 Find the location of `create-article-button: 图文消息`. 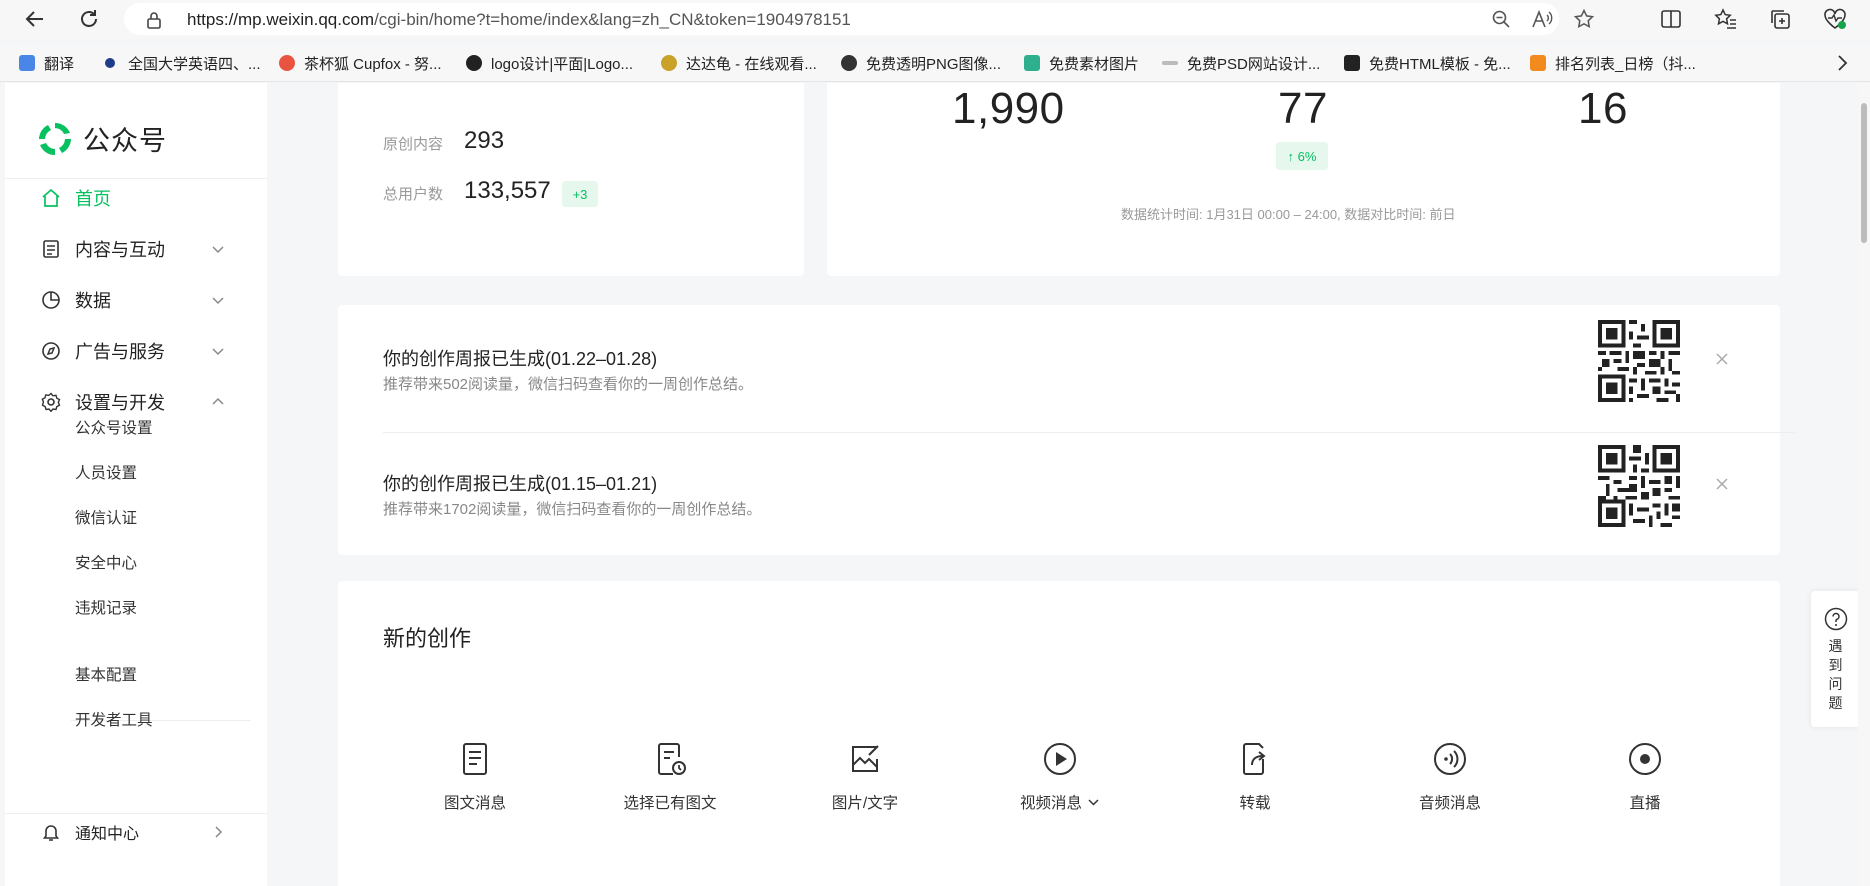

create-article-button: 图文消息 is located at coordinates (475, 777).